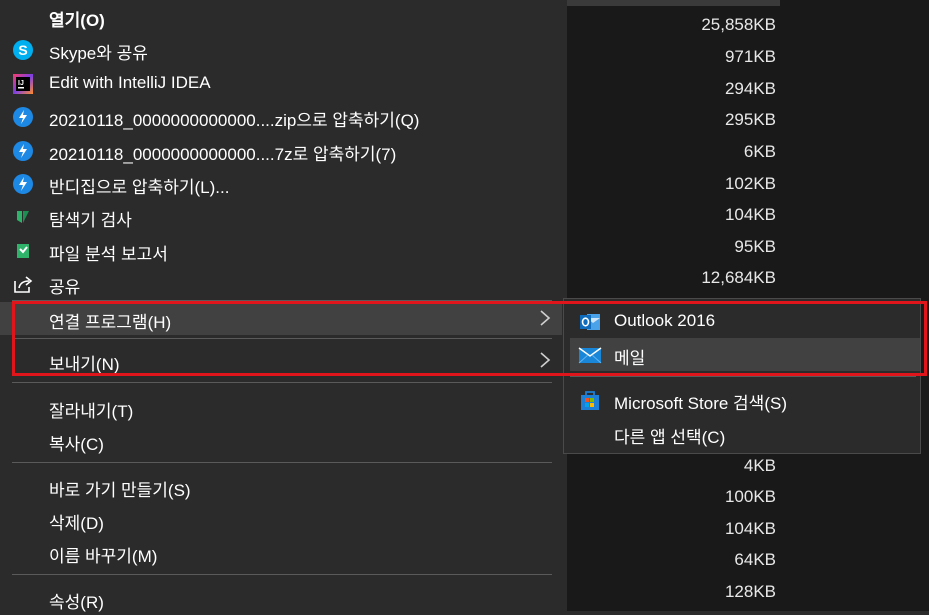 This screenshot has height=615, width=929. I want to click on intellij-icon: IJ, so click(23, 84).